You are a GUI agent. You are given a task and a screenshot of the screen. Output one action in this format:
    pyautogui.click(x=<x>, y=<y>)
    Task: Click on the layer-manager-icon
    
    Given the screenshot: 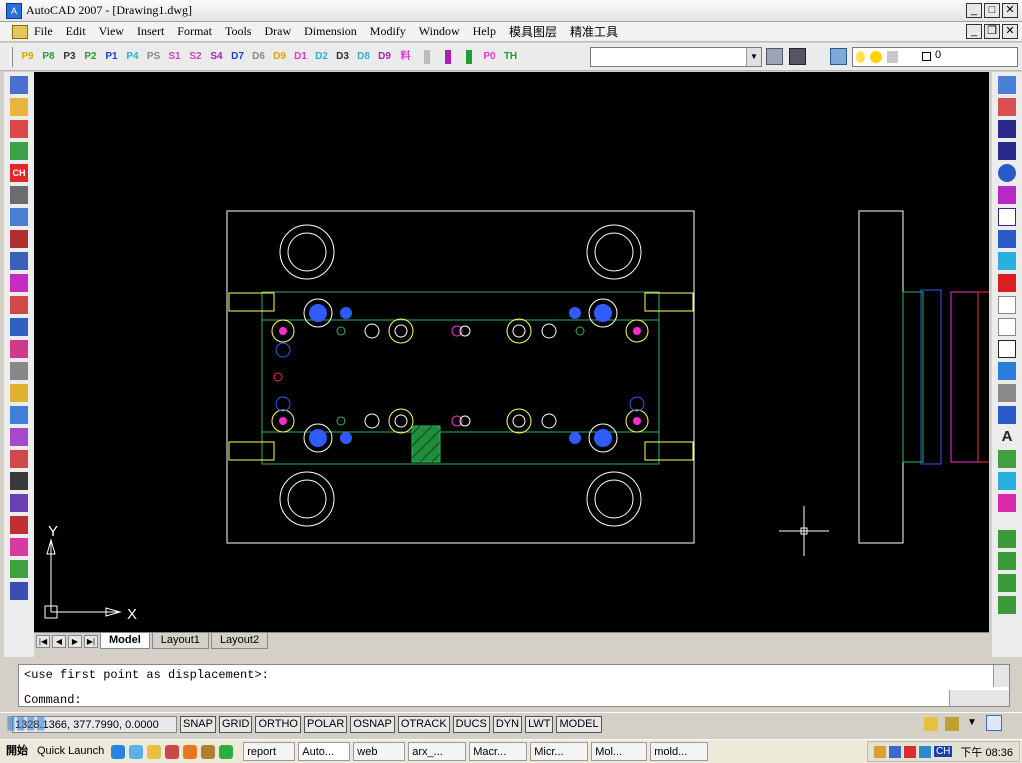 What is the action you would take?
    pyautogui.click(x=1007, y=85)
    